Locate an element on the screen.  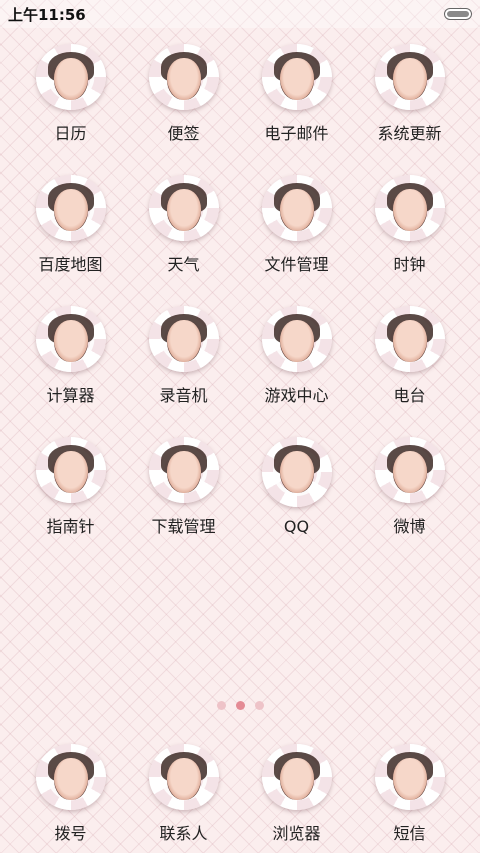
dock-dialer: 拨号 is located at coordinates (70, 792).